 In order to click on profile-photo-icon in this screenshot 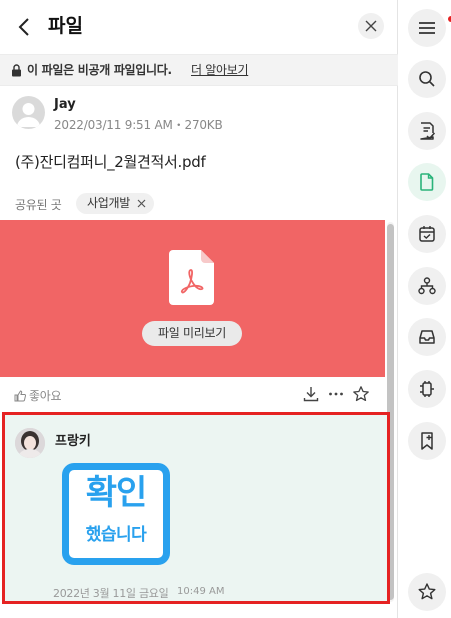, I will do `click(30, 443)`.